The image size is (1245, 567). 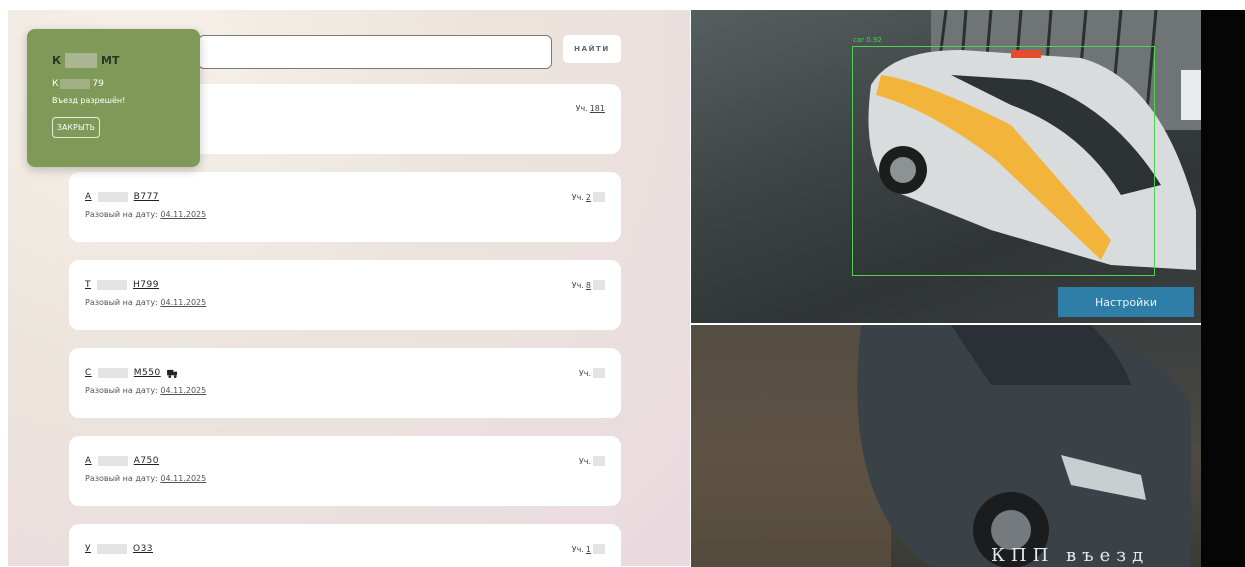 What do you see at coordinates (89, 100) in the screenshot?
I see `popup-message: Въезд разрешён!` at bounding box center [89, 100].